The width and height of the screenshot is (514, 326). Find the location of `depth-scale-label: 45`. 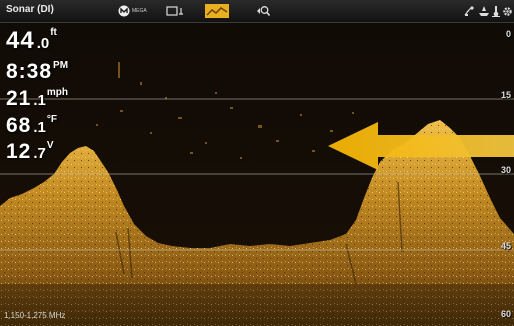

depth-scale-label: 45 is located at coordinates (505, 246).